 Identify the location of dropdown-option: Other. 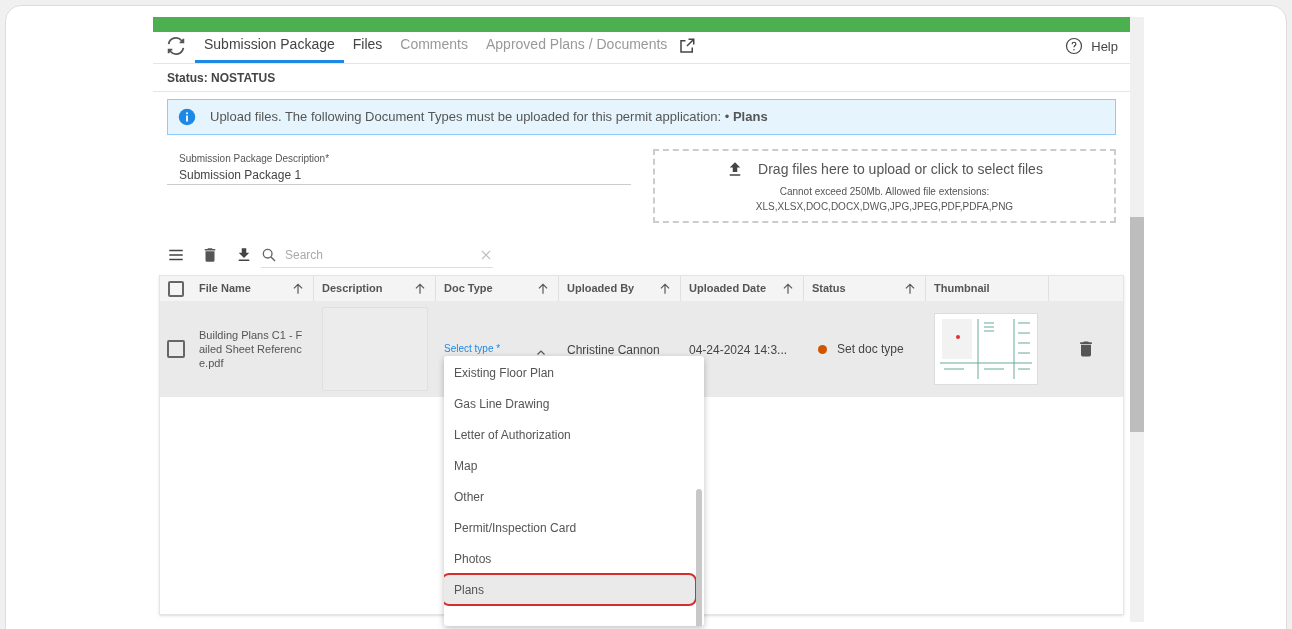
(570, 496).